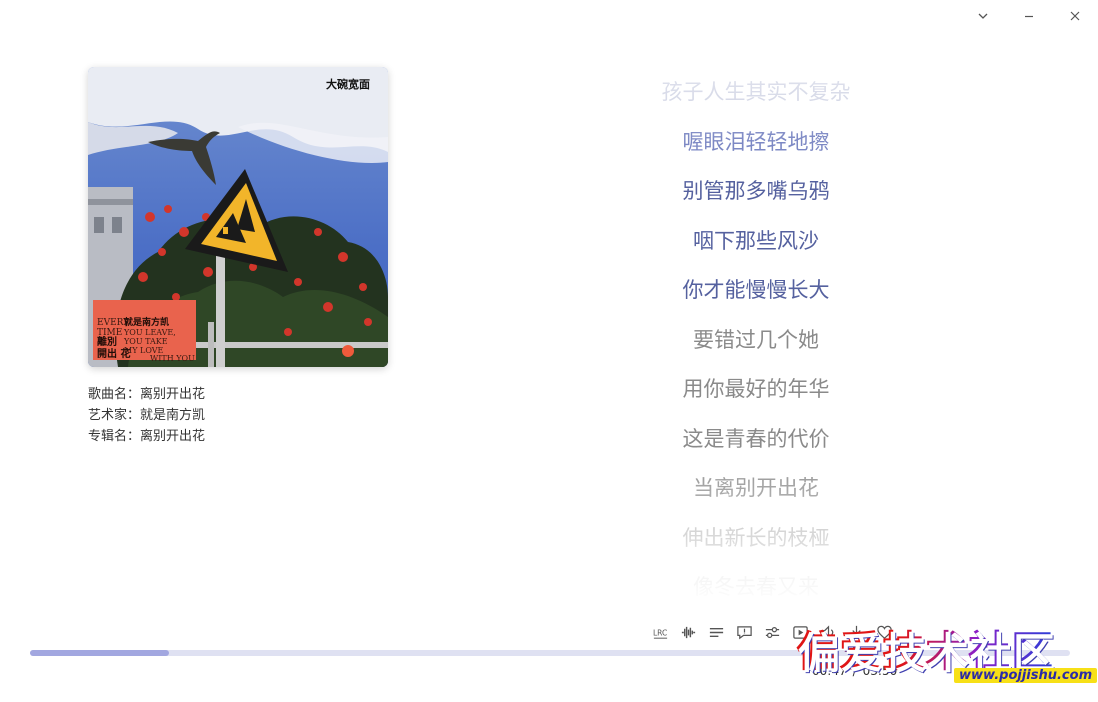  What do you see at coordinates (756, 93) in the screenshot?
I see `lyric-line: 孩子人生其实不复杂` at bounding box center [756, 93].